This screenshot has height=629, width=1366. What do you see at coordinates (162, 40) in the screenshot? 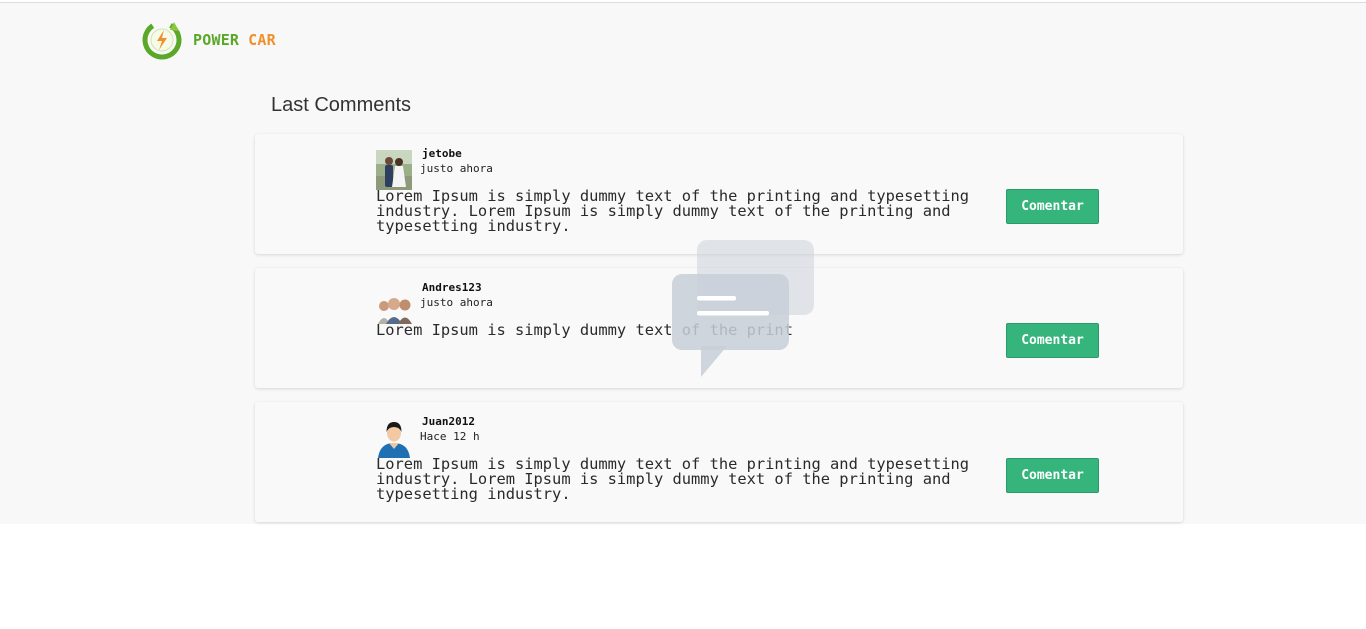
I see `power-logo-icon` at bounding box center [162, 40].